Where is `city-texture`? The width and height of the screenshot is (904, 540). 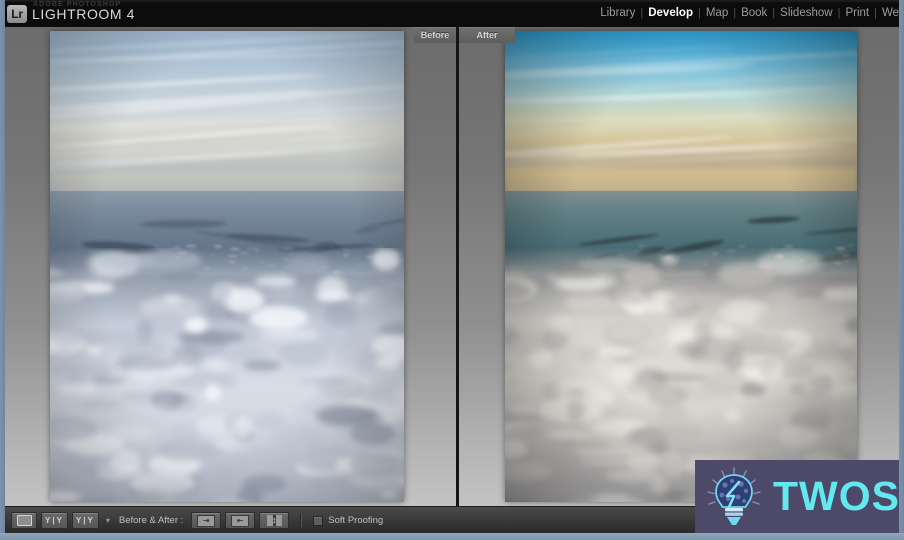 city-texture is located at coordinates (190, 246).